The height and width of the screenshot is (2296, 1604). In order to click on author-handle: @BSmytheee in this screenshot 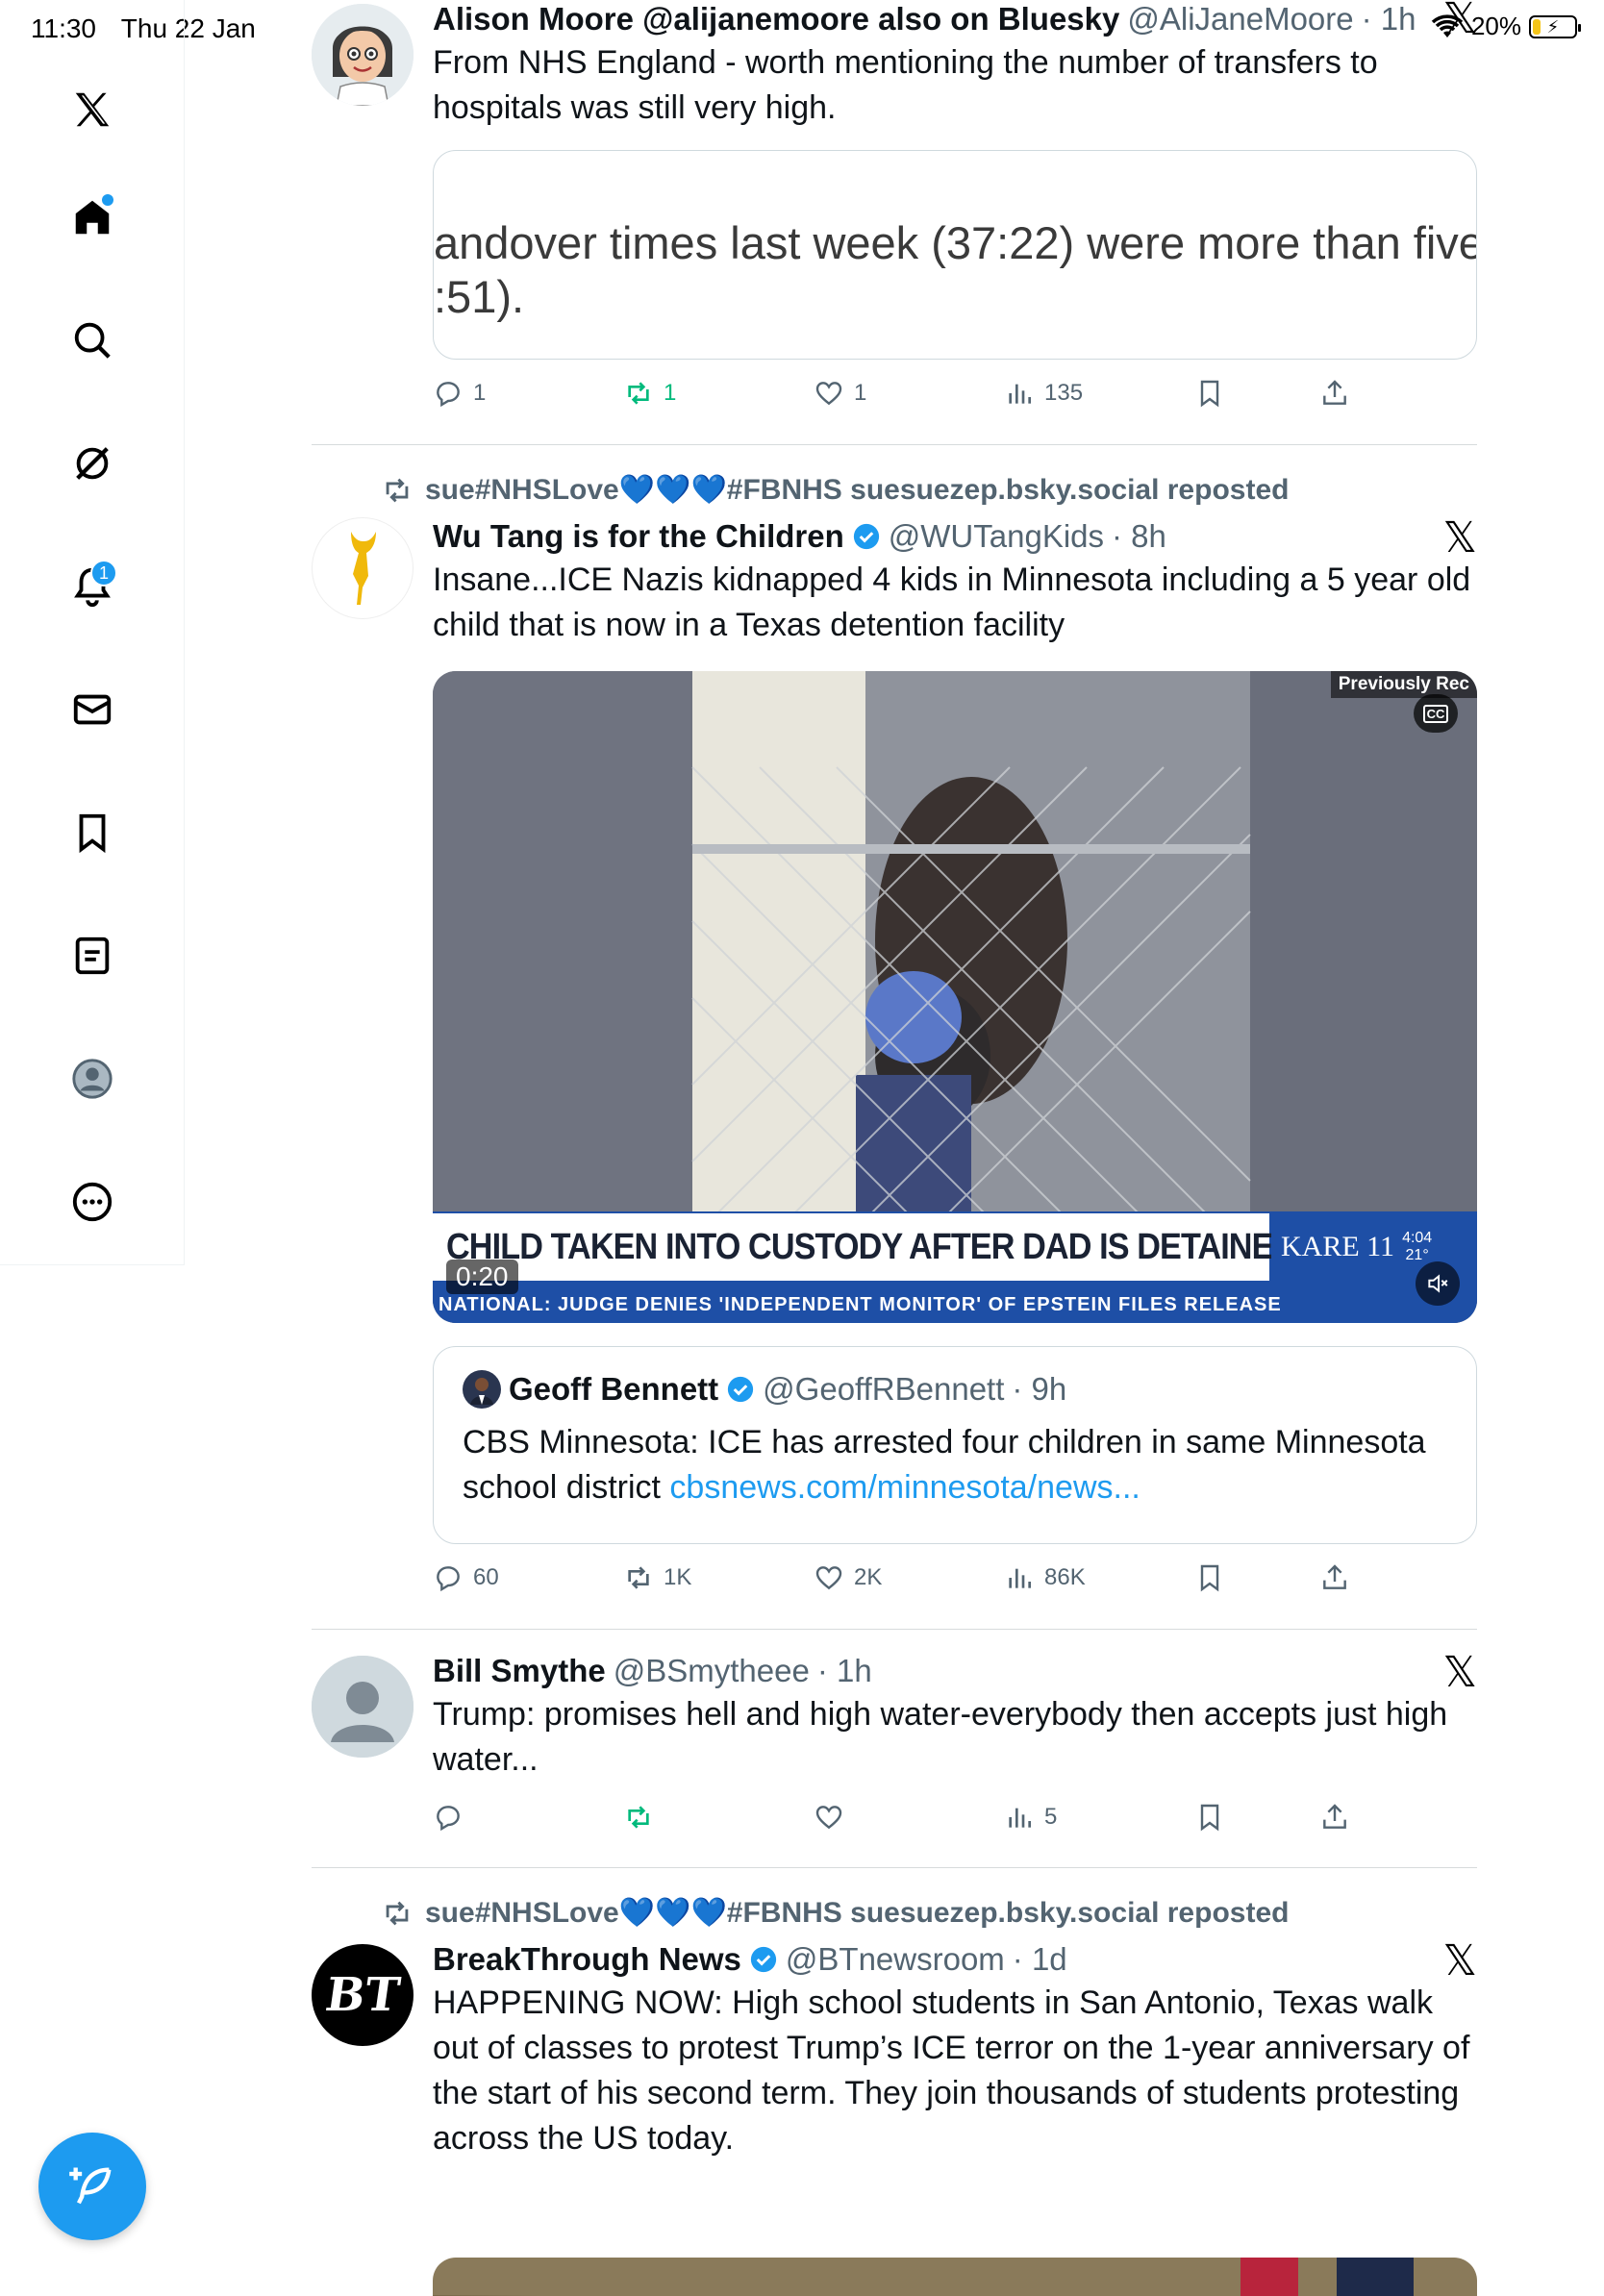, I will do `click(712, 1671)`.